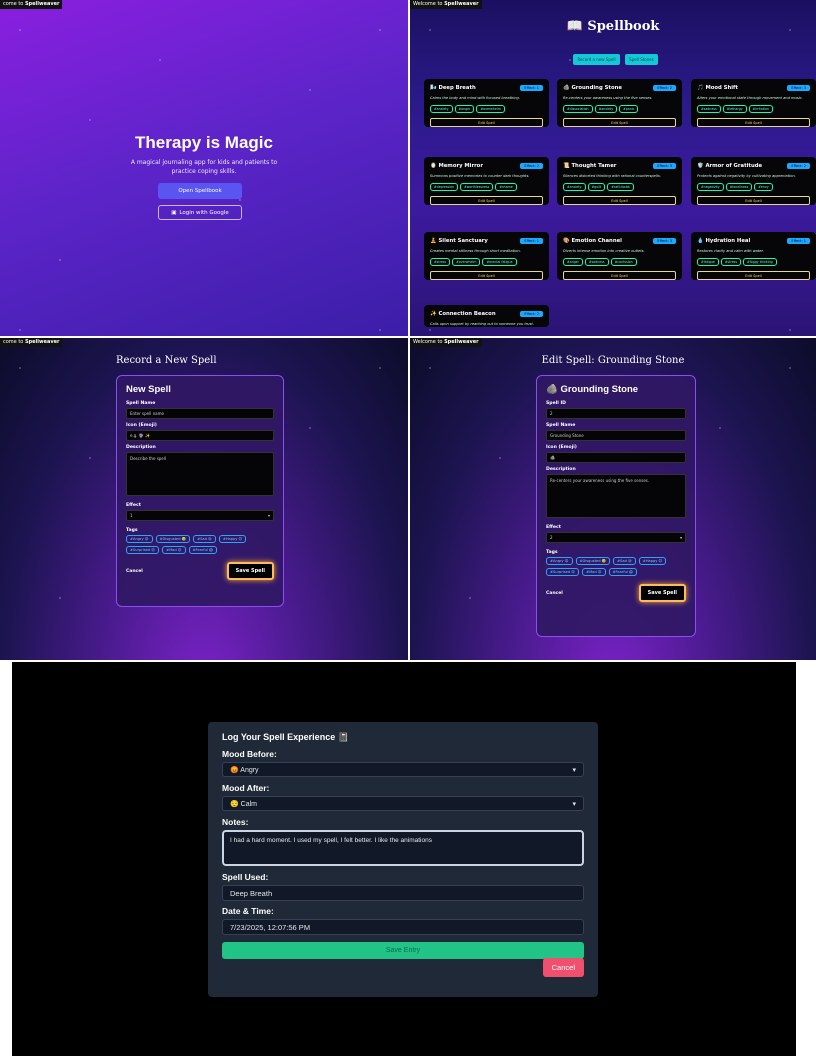 The width and height of the screenshot is (816, 1056). Describe the element at coordinates (590, 166) in the screenshot. I see `spell-name: 📜 Thought Tamer` at that location.